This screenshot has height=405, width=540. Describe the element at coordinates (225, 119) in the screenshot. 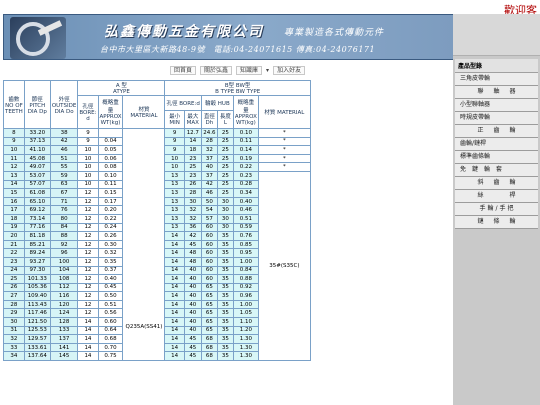

I see `col-header-l: 長度 L` at that location.